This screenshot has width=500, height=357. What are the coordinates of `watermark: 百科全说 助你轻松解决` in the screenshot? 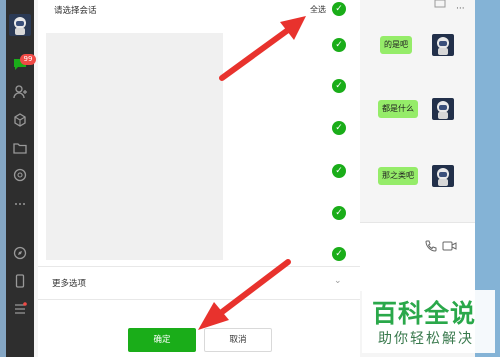 It's located at (428, 321).